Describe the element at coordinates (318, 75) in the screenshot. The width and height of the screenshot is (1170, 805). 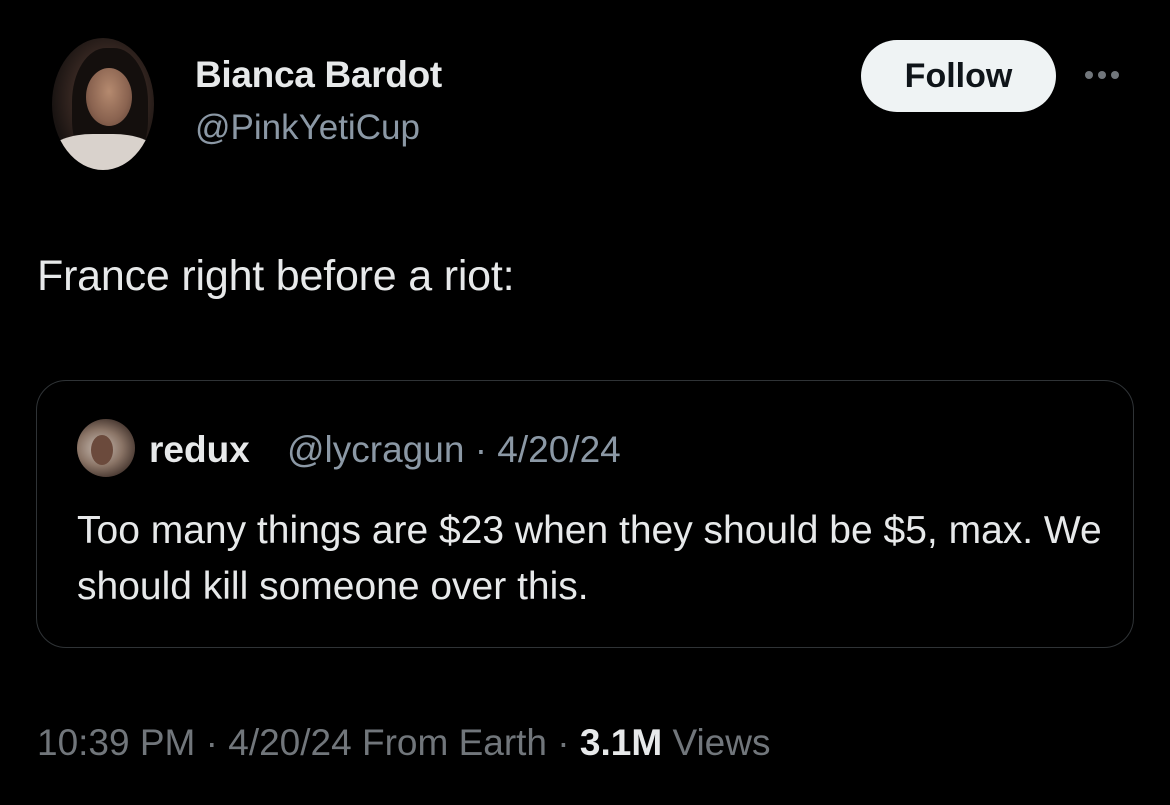
I see `author-display-name: Bianca Bardot` at that location.